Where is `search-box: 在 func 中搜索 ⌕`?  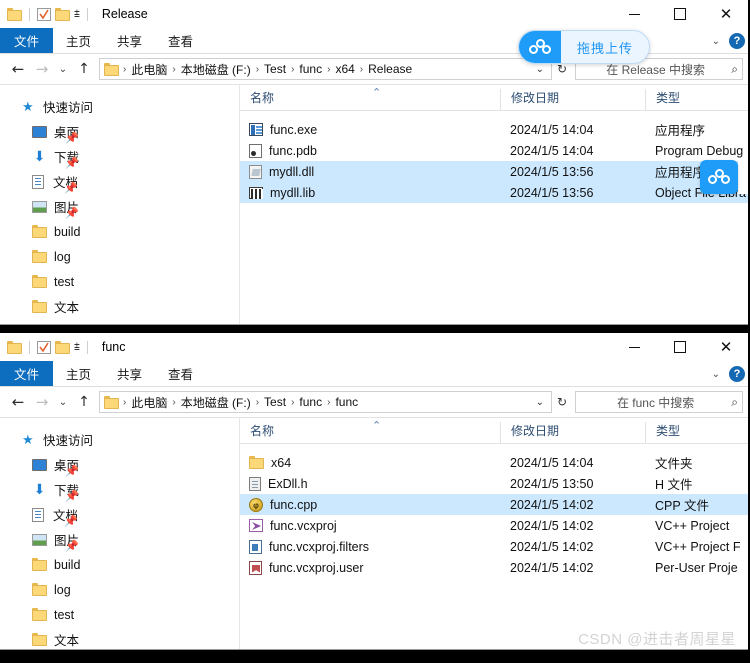
search-box: 在 func 中搜索 ⌕ is located at coordinates (659, 402).